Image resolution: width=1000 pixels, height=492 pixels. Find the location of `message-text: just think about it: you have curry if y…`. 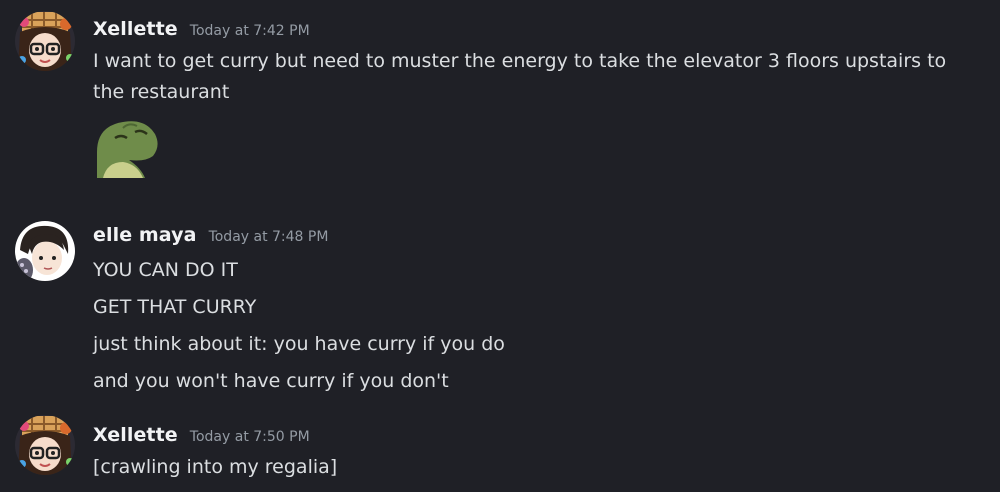

message-text: just think about it: you have curry if y… is located at coordinates (299, 344).